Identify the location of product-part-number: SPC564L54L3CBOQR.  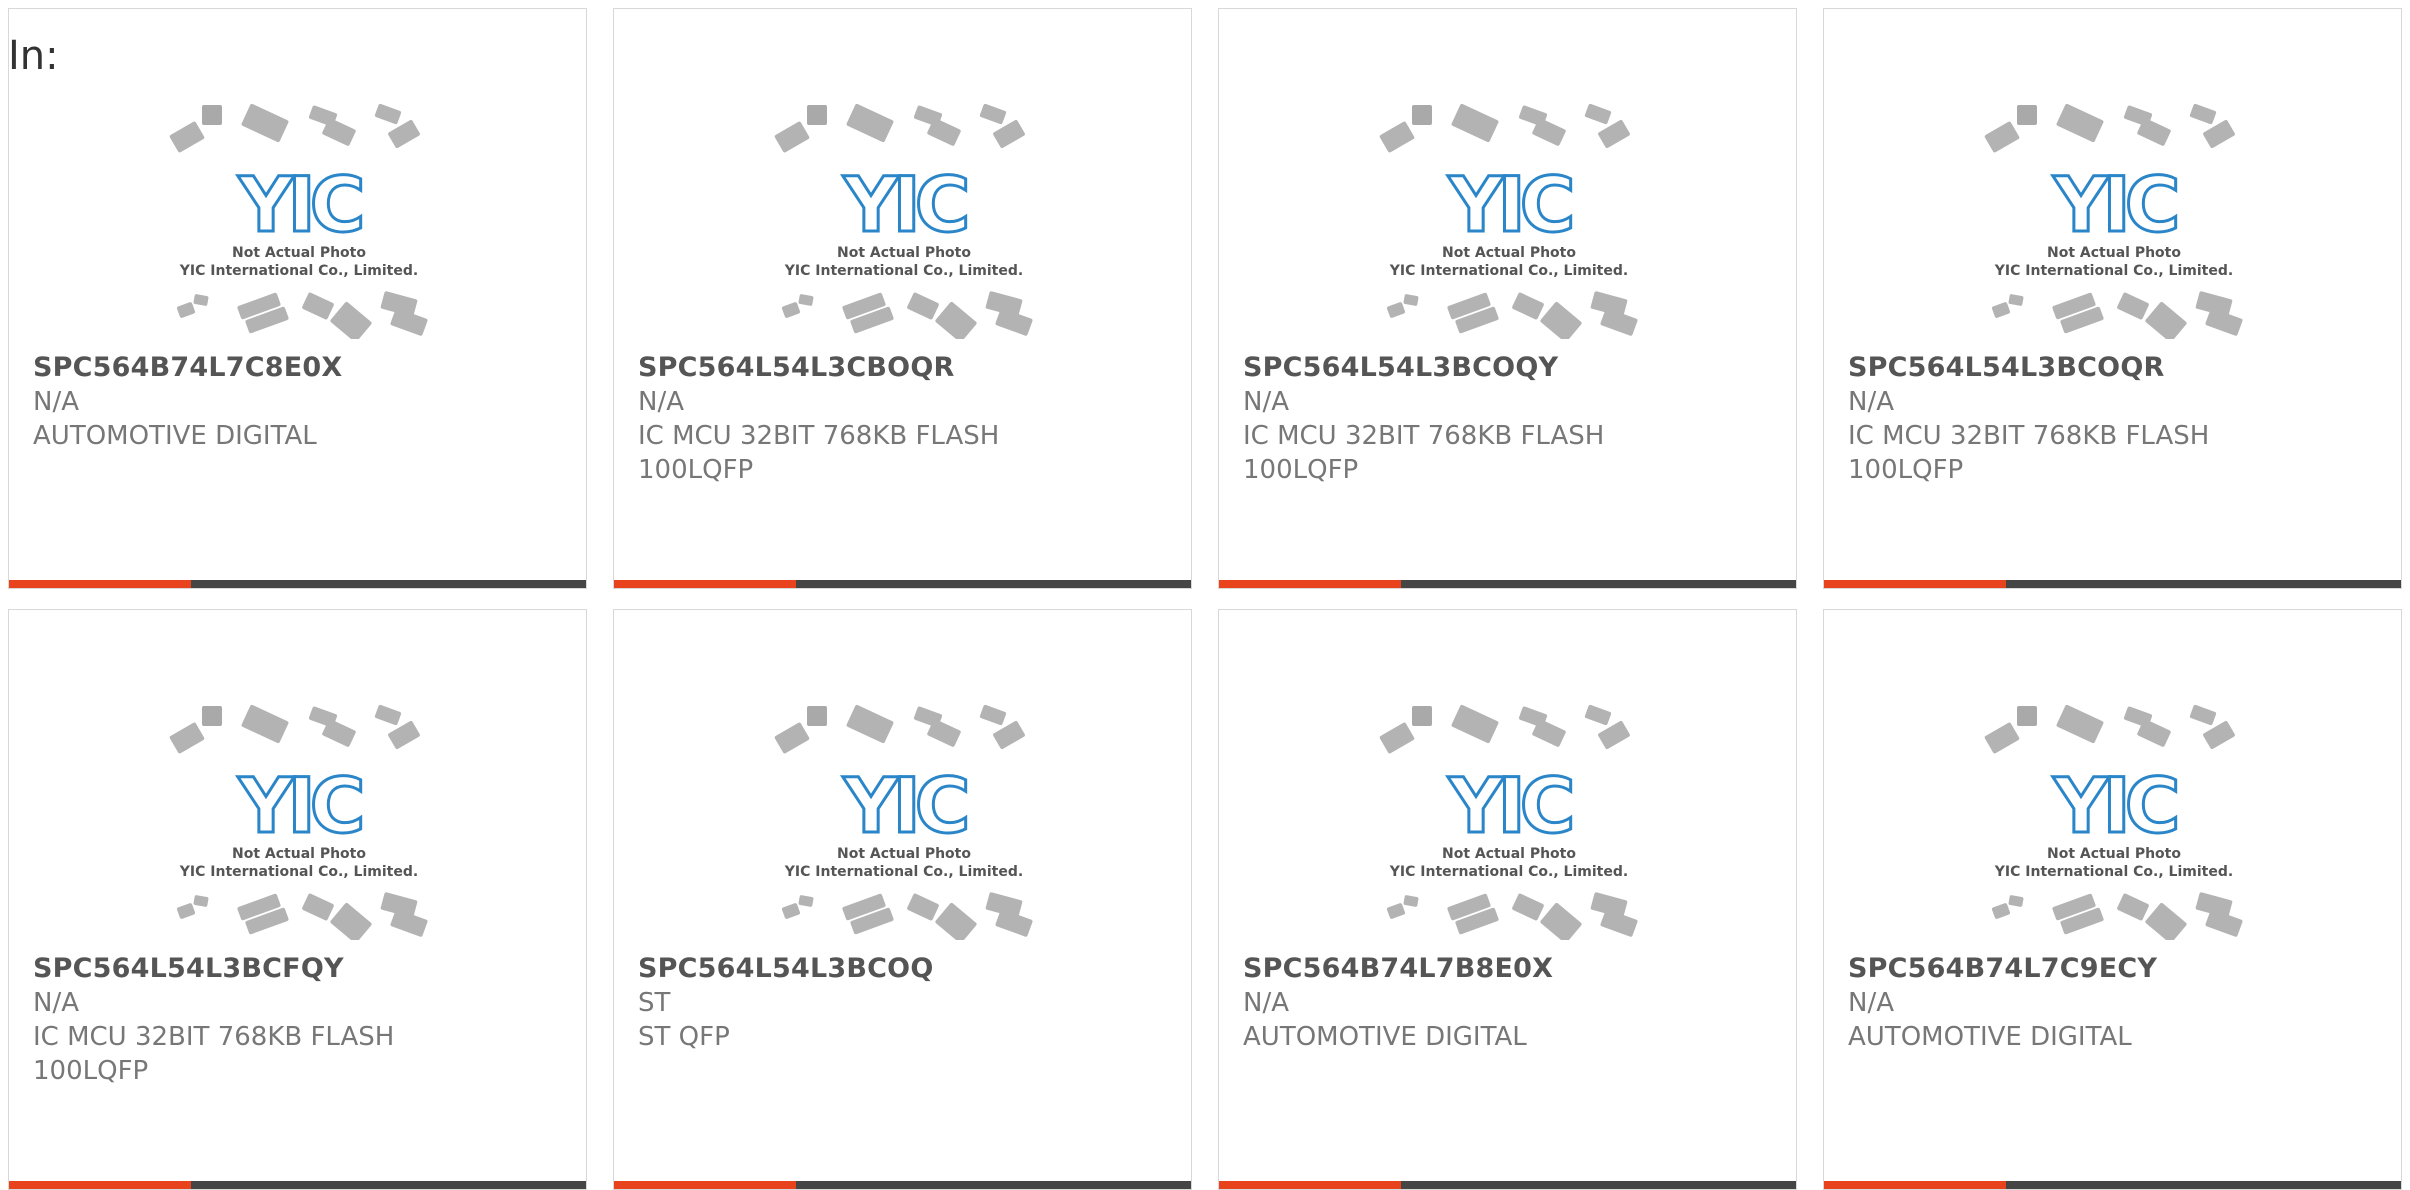
(904, 368).